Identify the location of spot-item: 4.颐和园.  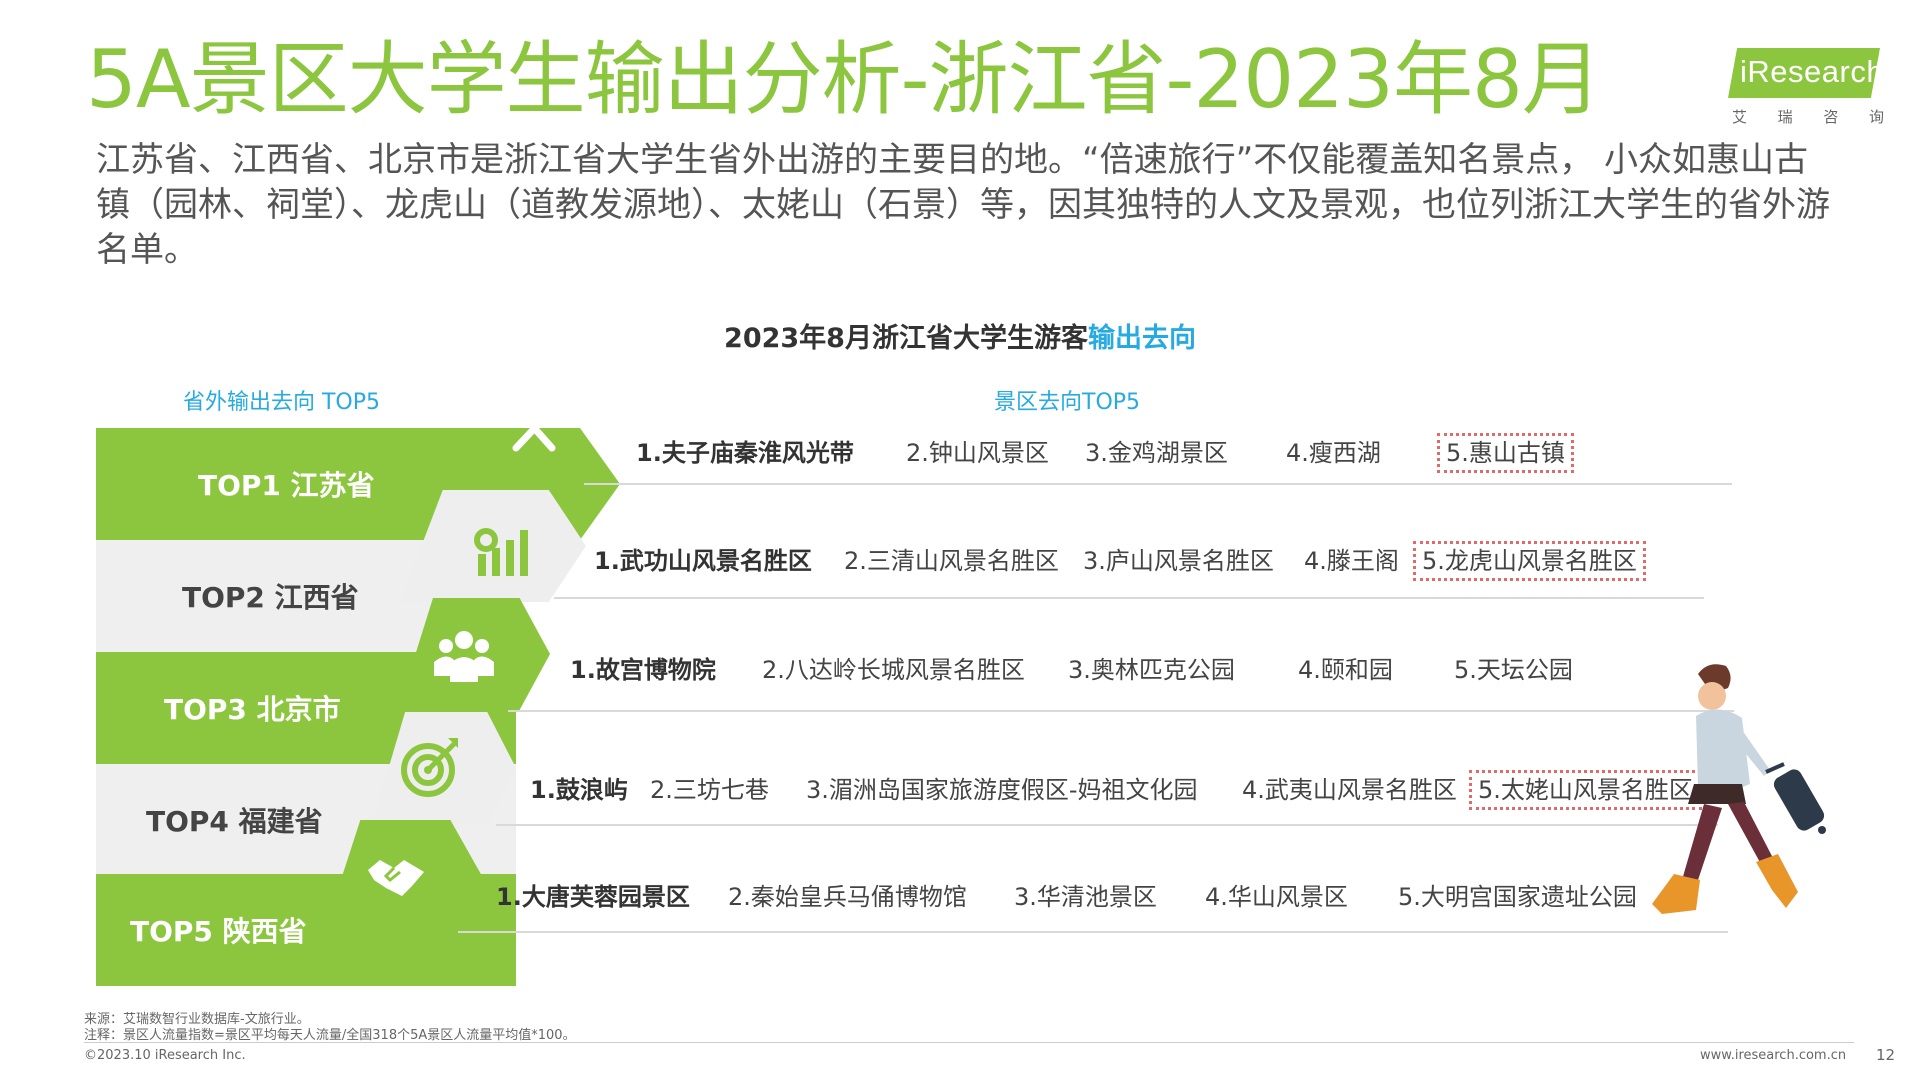
(1345, 670).